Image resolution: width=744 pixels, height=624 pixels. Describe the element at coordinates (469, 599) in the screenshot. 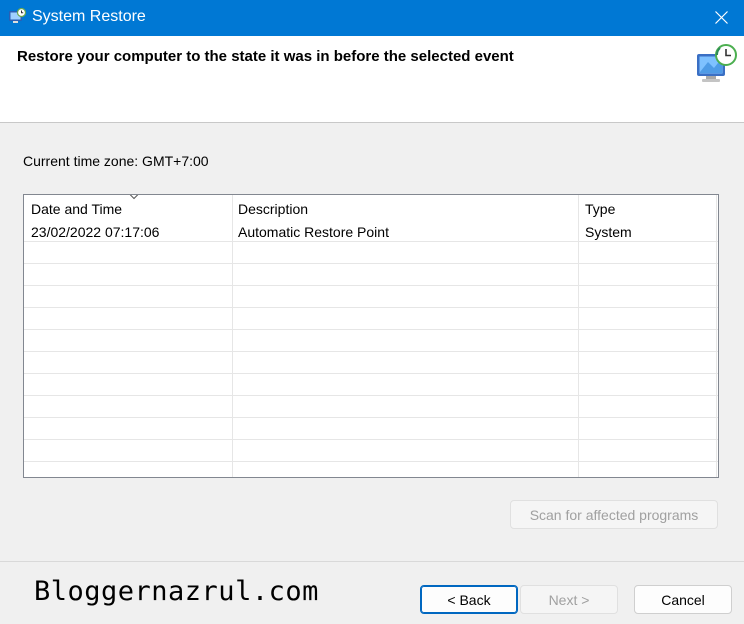

I see `back-button: < Back` at that location.